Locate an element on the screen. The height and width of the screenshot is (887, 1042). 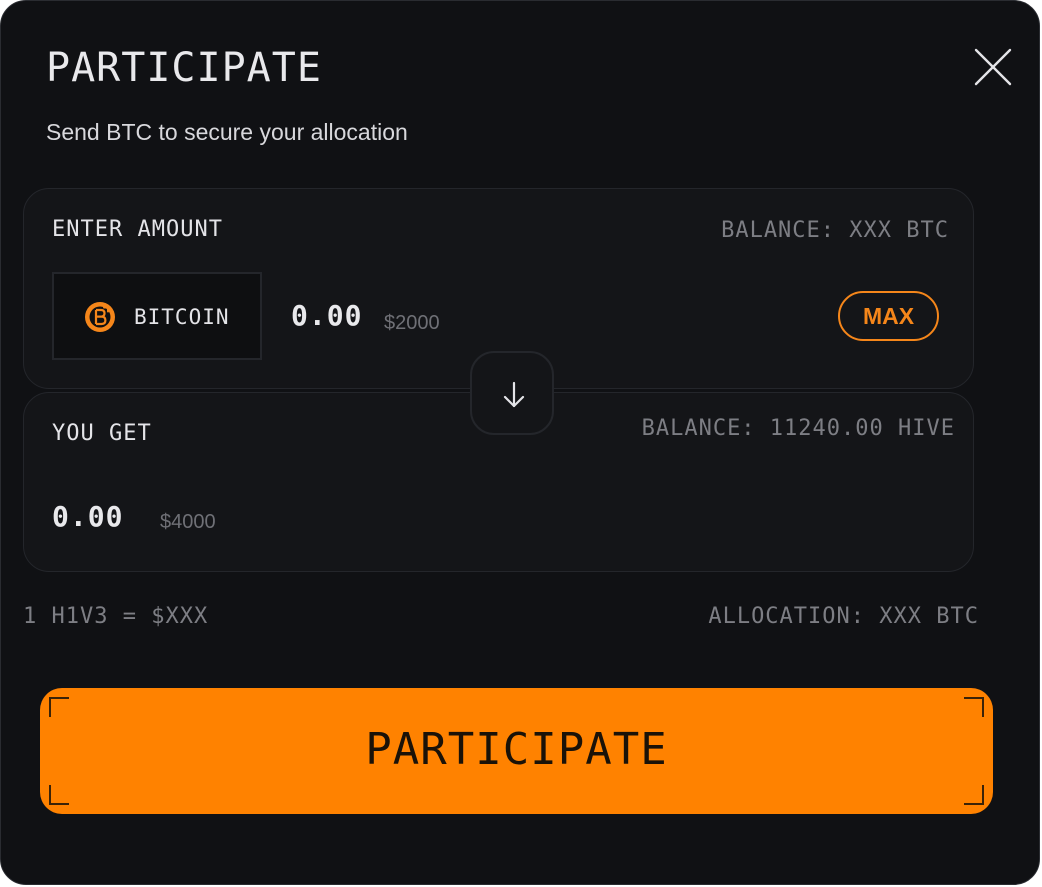
modal-subtitle: Send BTC to secure your allocation is located at coordinates (227, 132).